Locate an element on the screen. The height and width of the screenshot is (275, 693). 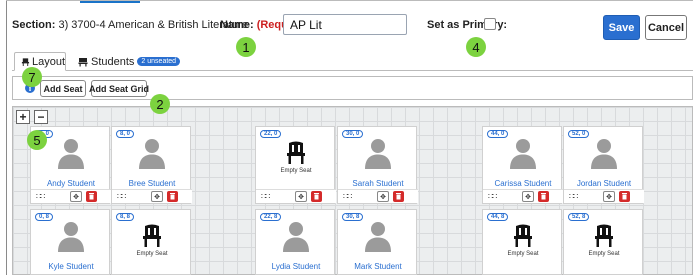
seat-card: 0, 8 Kyle Student is located at coordinates (70, 242).